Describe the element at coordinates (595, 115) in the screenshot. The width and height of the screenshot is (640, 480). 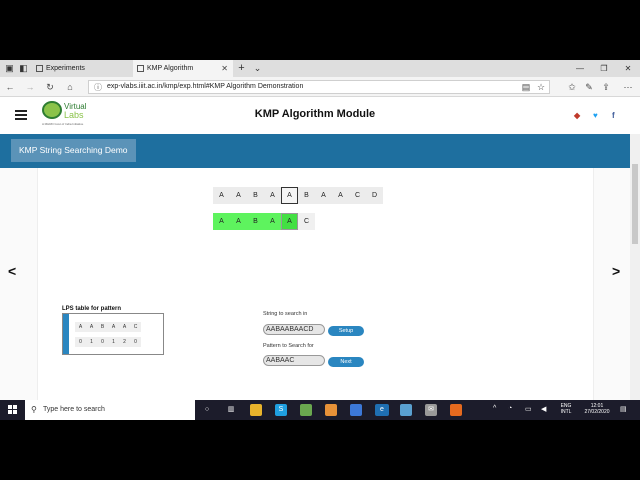
I see `twitter-icon: ♥` at that location.